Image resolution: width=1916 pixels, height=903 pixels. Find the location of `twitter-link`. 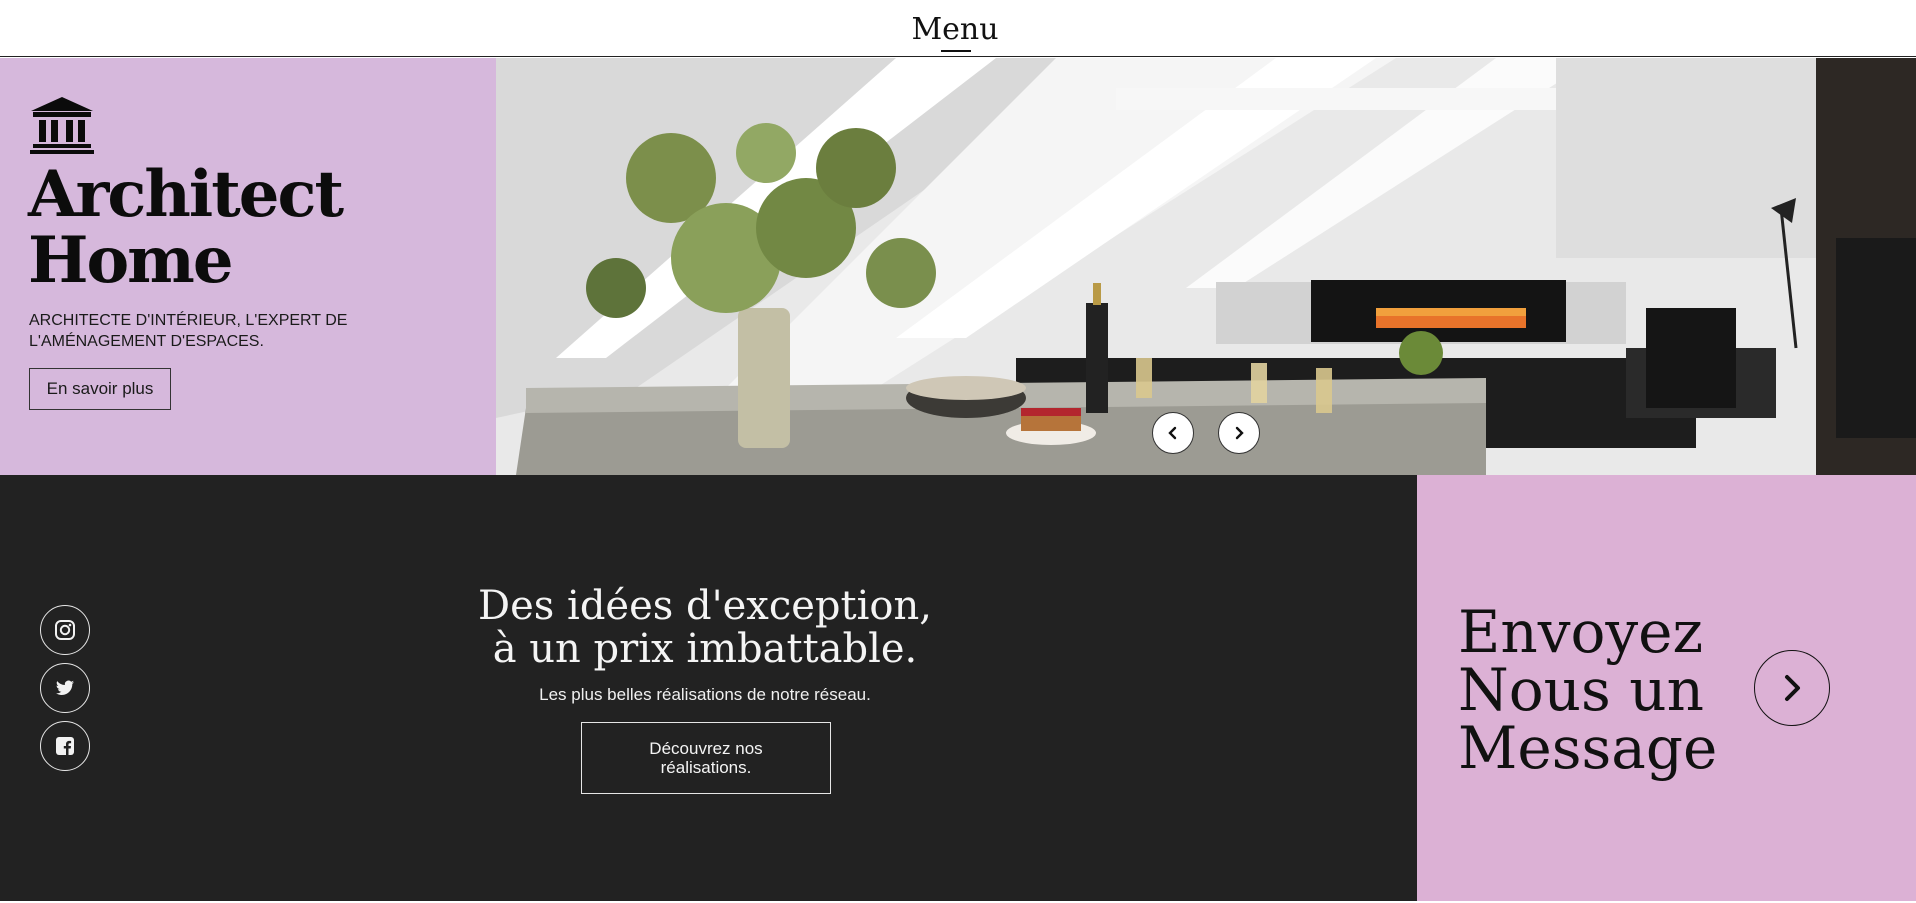

twitter-link is located at coordinates (65, 688).